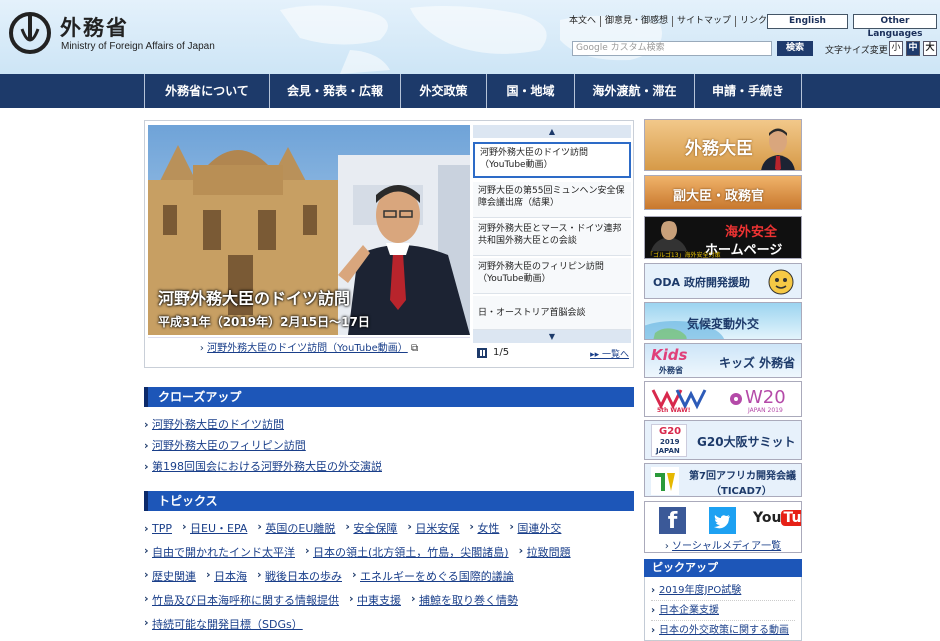  I want to click on list-item: 河野外務大臣のフィリピン訪問, so click(389, 445).